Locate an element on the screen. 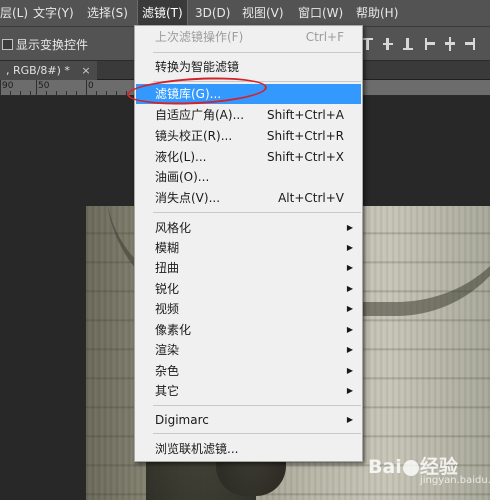  align-right-icon is located at coordinates (470, 44).